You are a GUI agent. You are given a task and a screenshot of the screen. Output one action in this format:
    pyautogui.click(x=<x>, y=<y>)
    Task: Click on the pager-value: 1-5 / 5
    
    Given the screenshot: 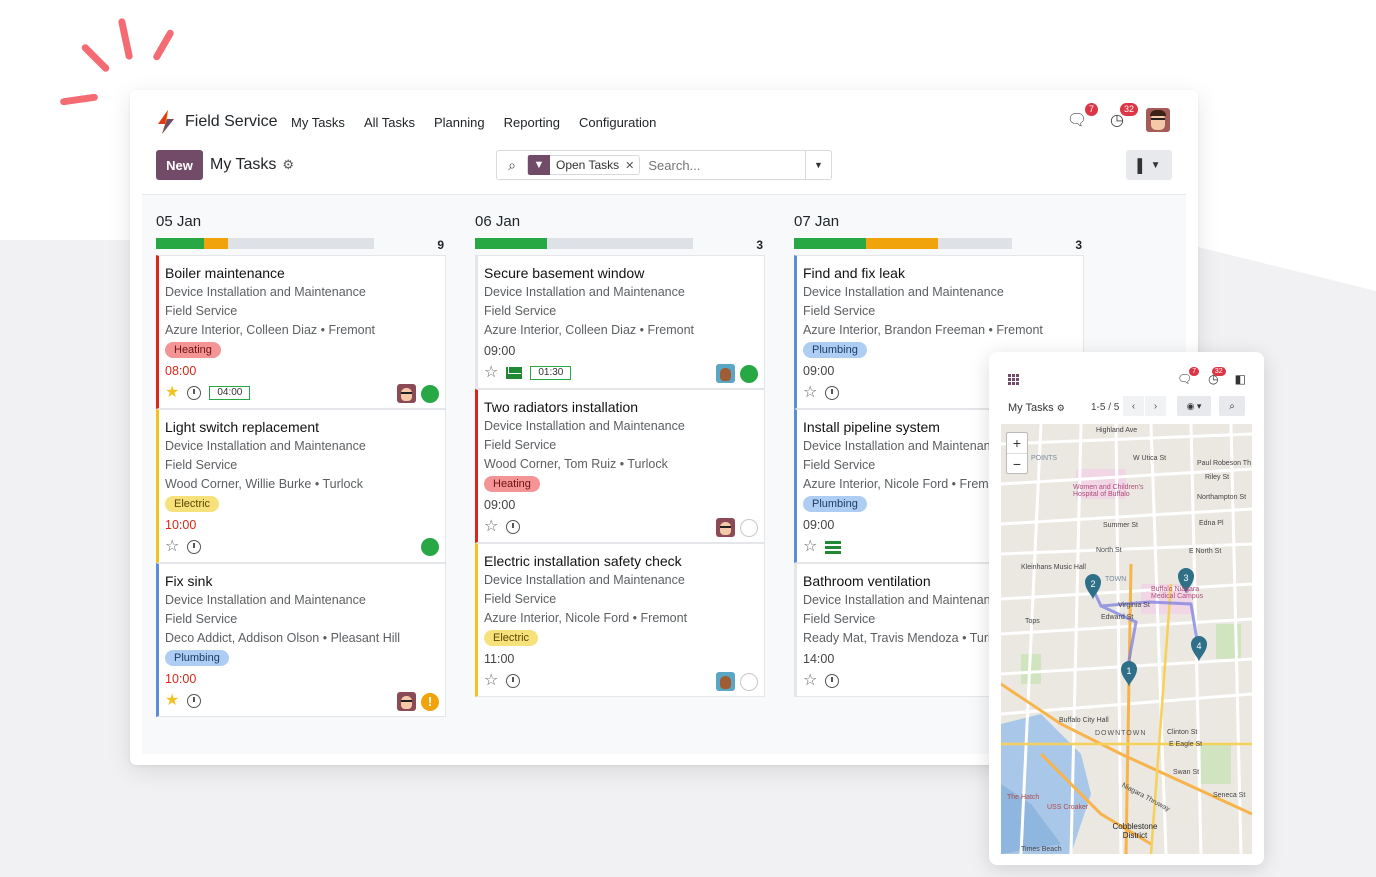 What is the action you would take?
    pyautogui.click(x=1105, y=407)
    